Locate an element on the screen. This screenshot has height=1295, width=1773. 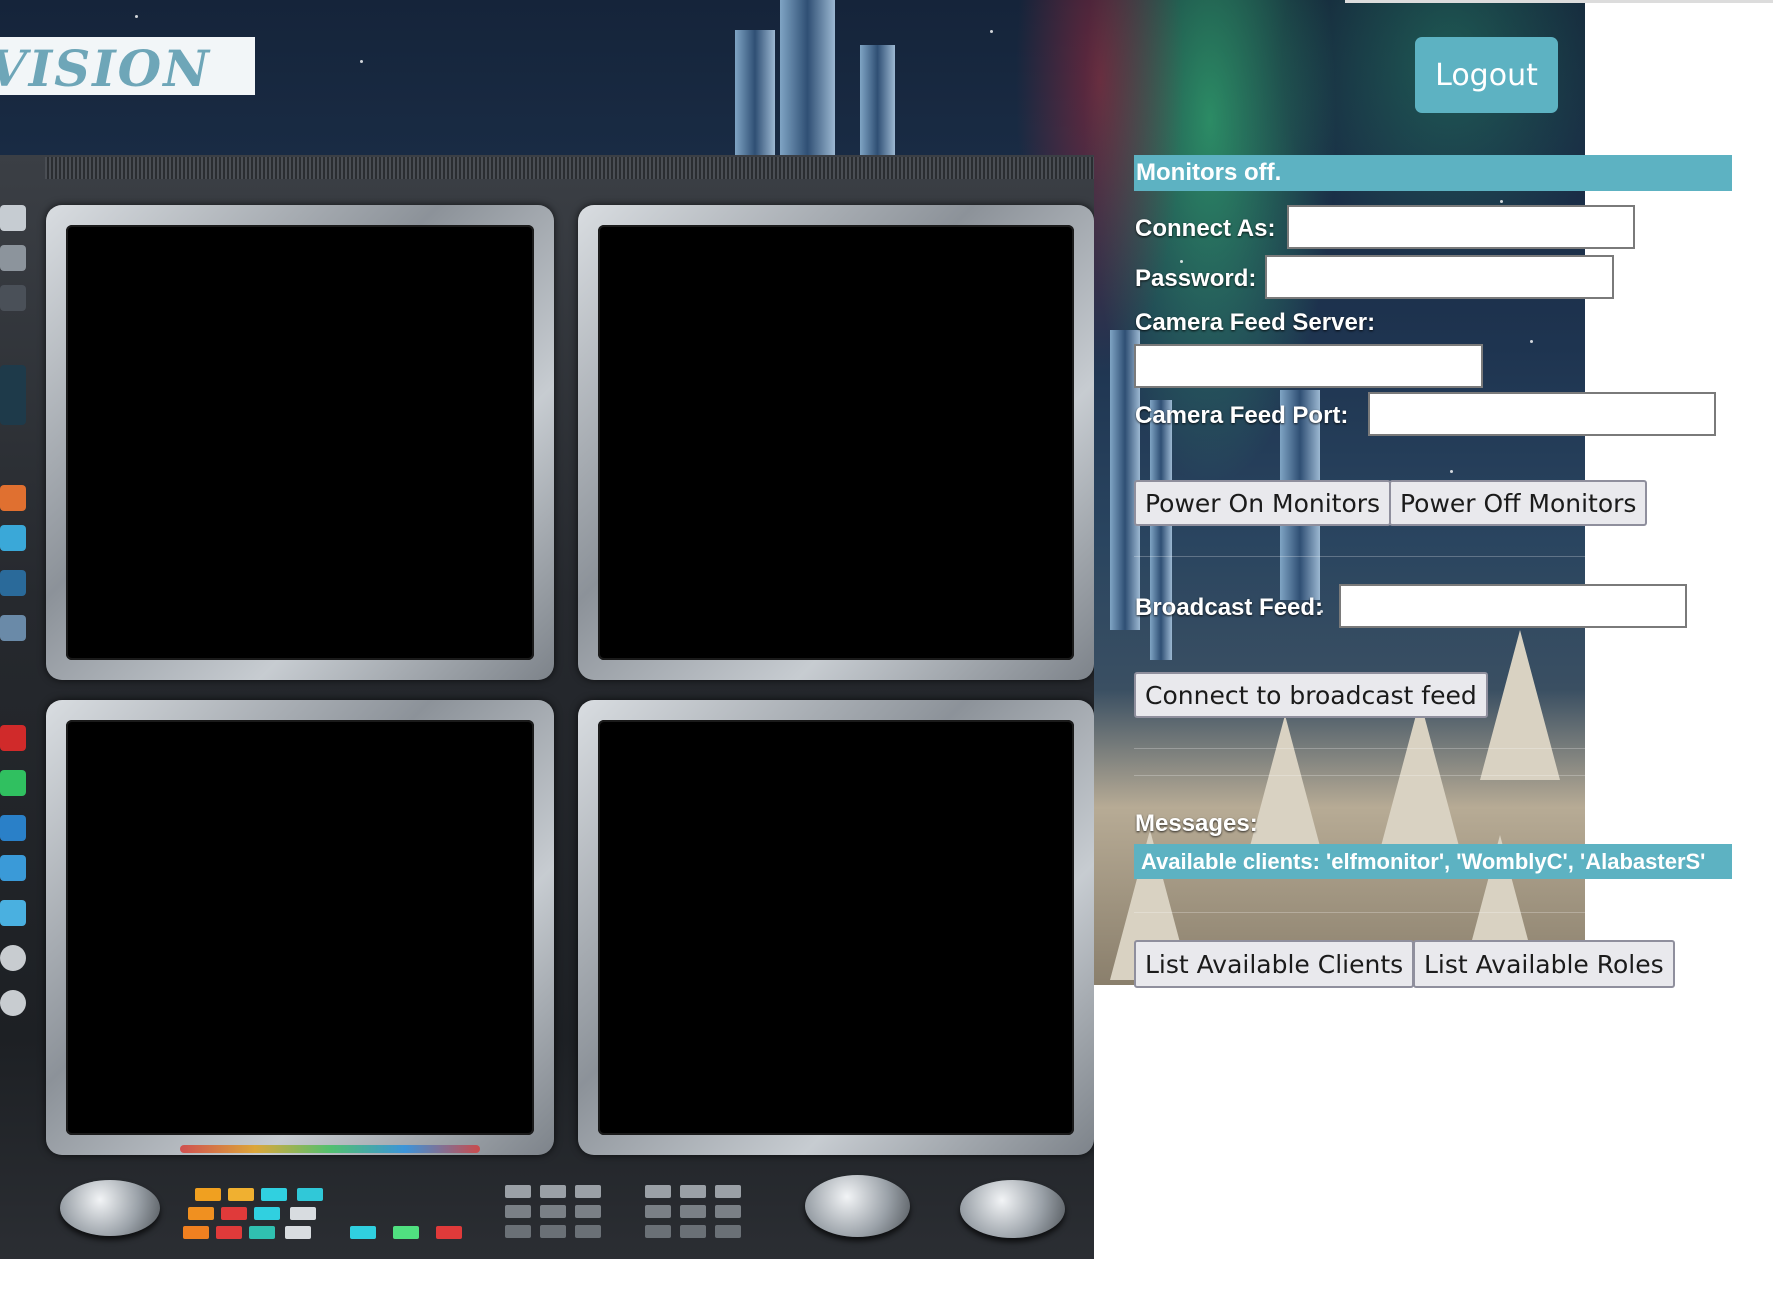
camera-feed-server-input is located at coordinates (1308, 366).